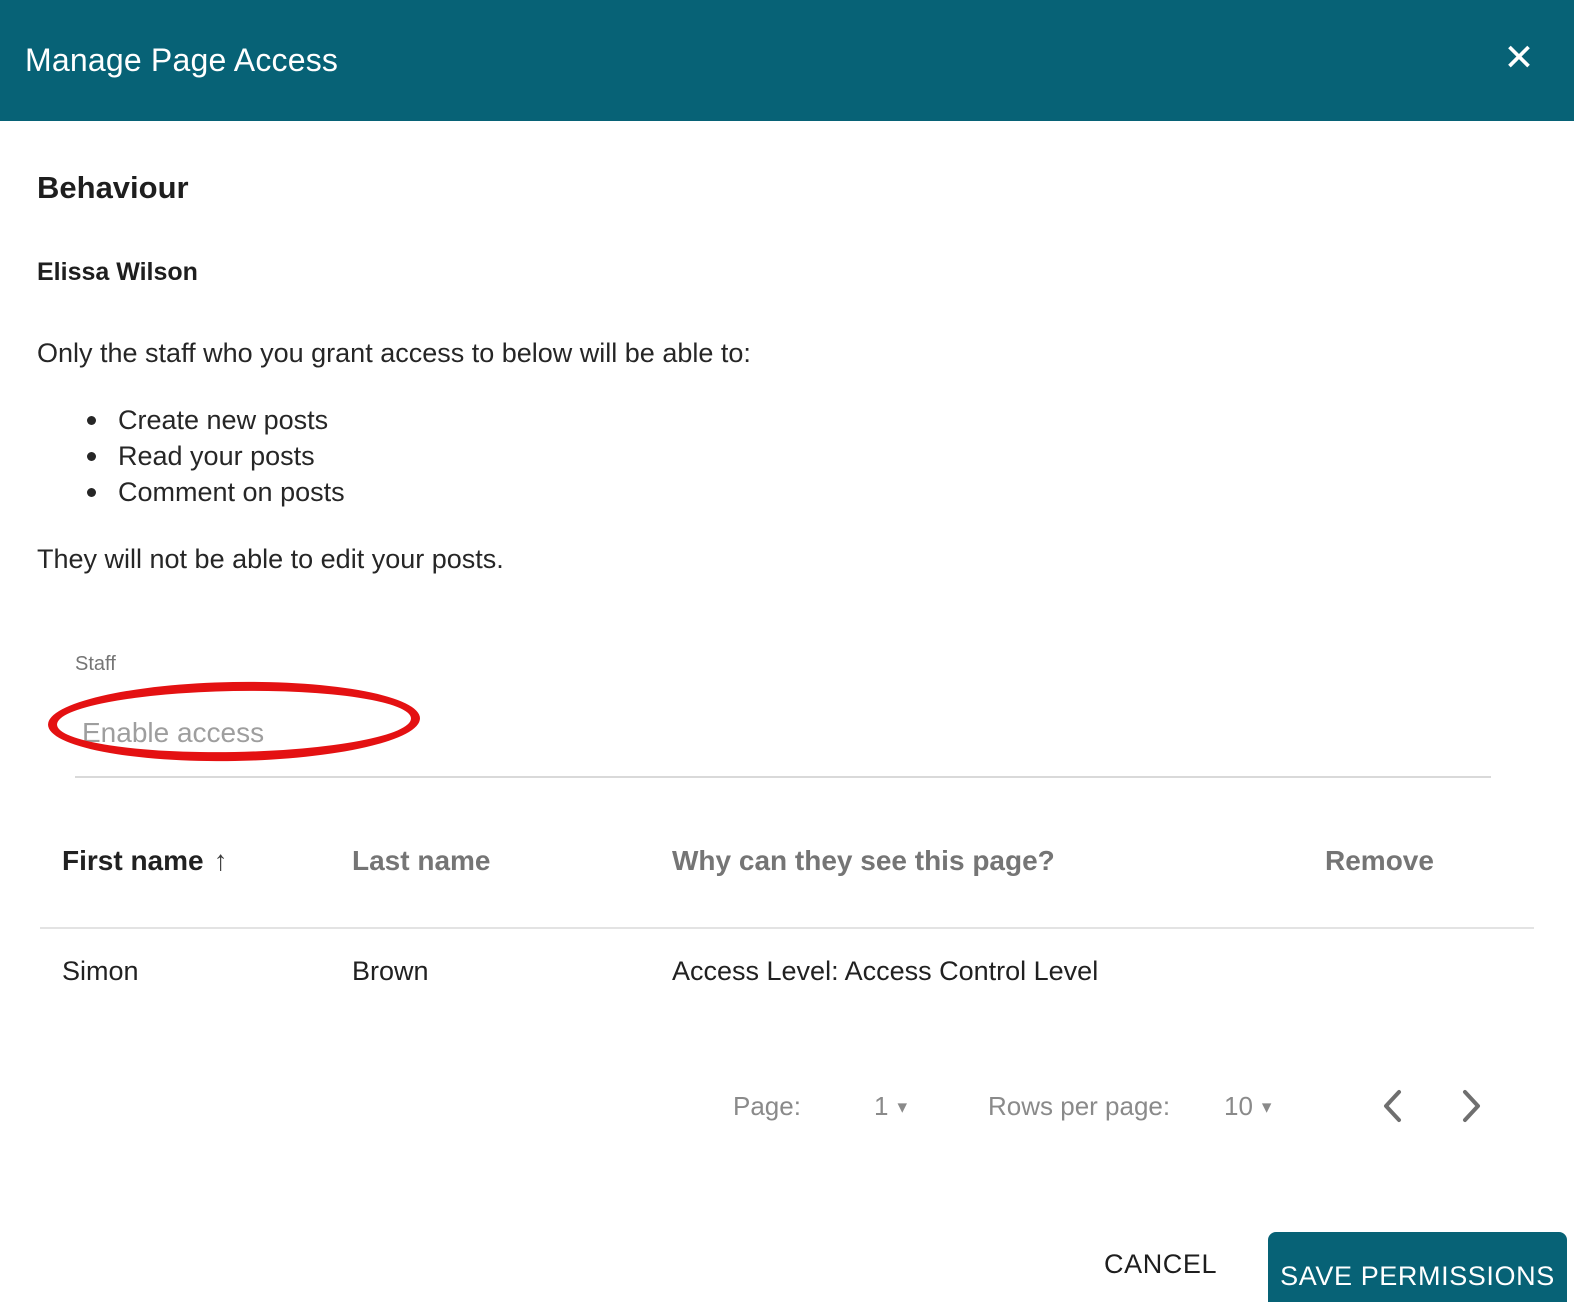  I want to click on table-header-last-name: Last name, so click(421, 861).